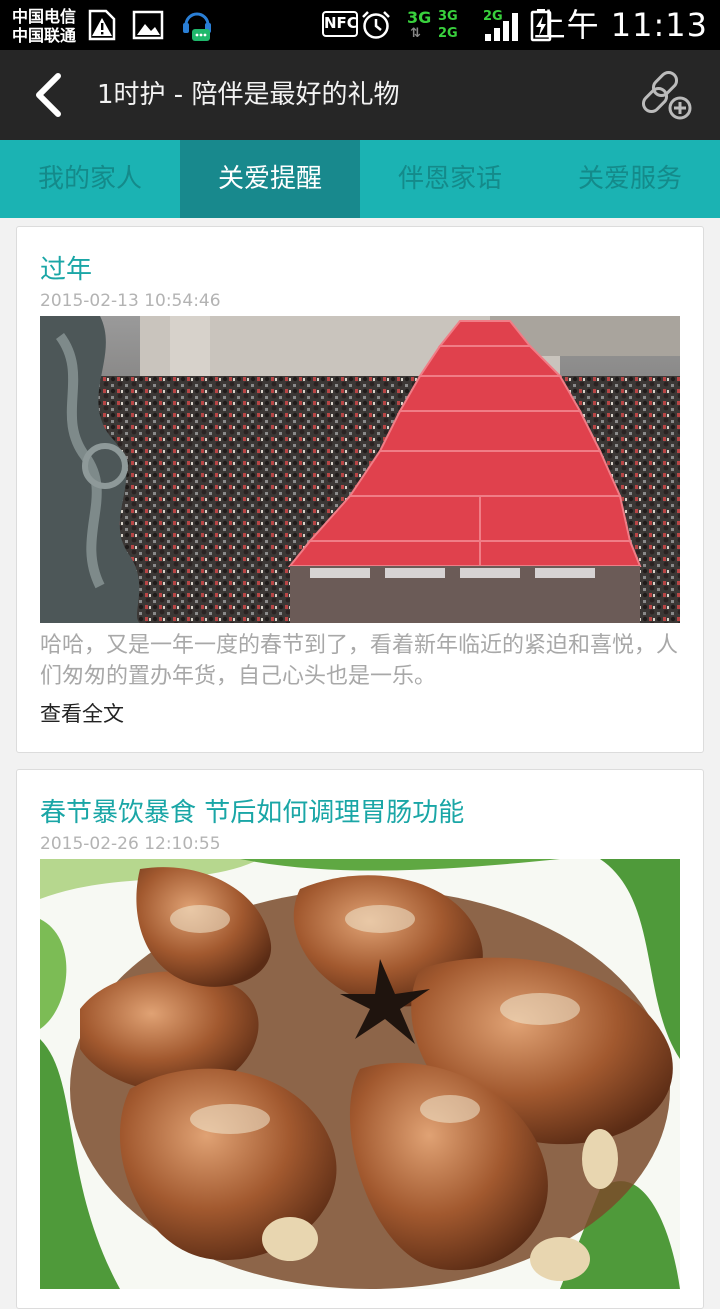 Image resolution: width=720 pixels, height=1309 pixels. I want to click on carrier-1: 中国电信, so click(44, 16).